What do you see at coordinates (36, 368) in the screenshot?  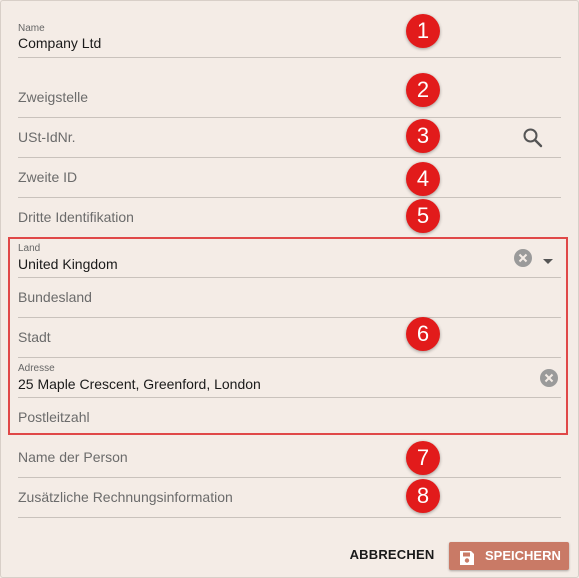 I see `address-label: Adresse` at bounding box center [36, 368].